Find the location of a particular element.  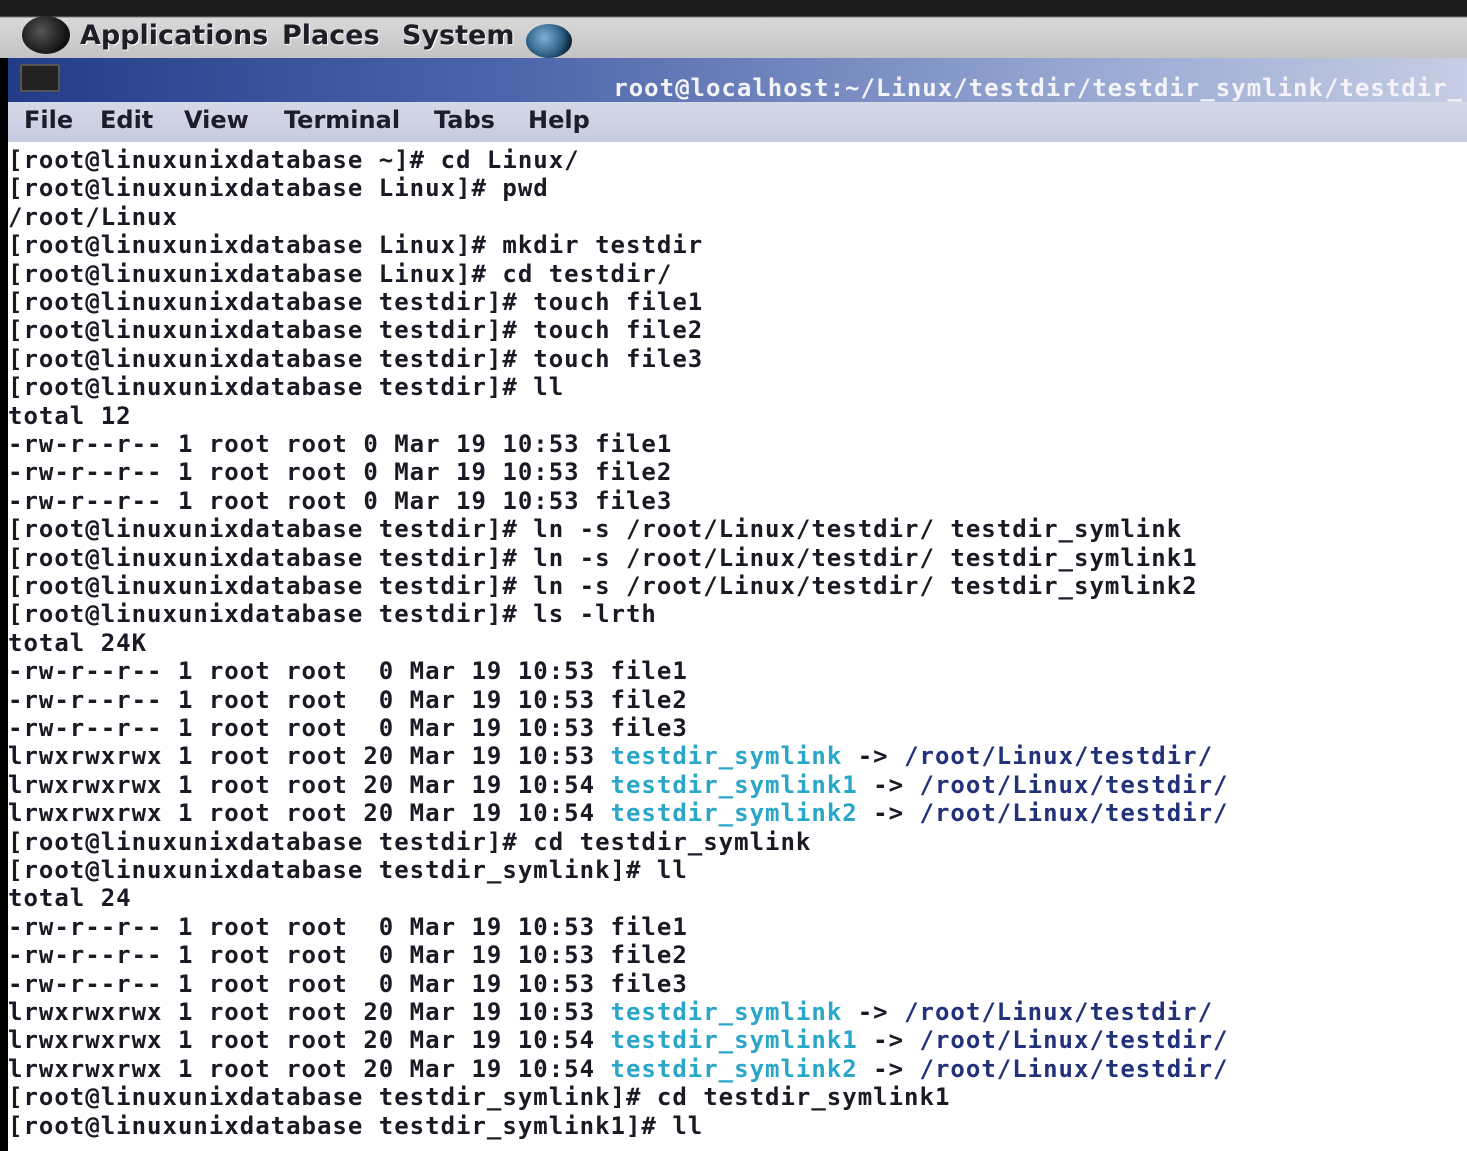

terminal-line: /root/Linux is located at coordinates (93, 216).